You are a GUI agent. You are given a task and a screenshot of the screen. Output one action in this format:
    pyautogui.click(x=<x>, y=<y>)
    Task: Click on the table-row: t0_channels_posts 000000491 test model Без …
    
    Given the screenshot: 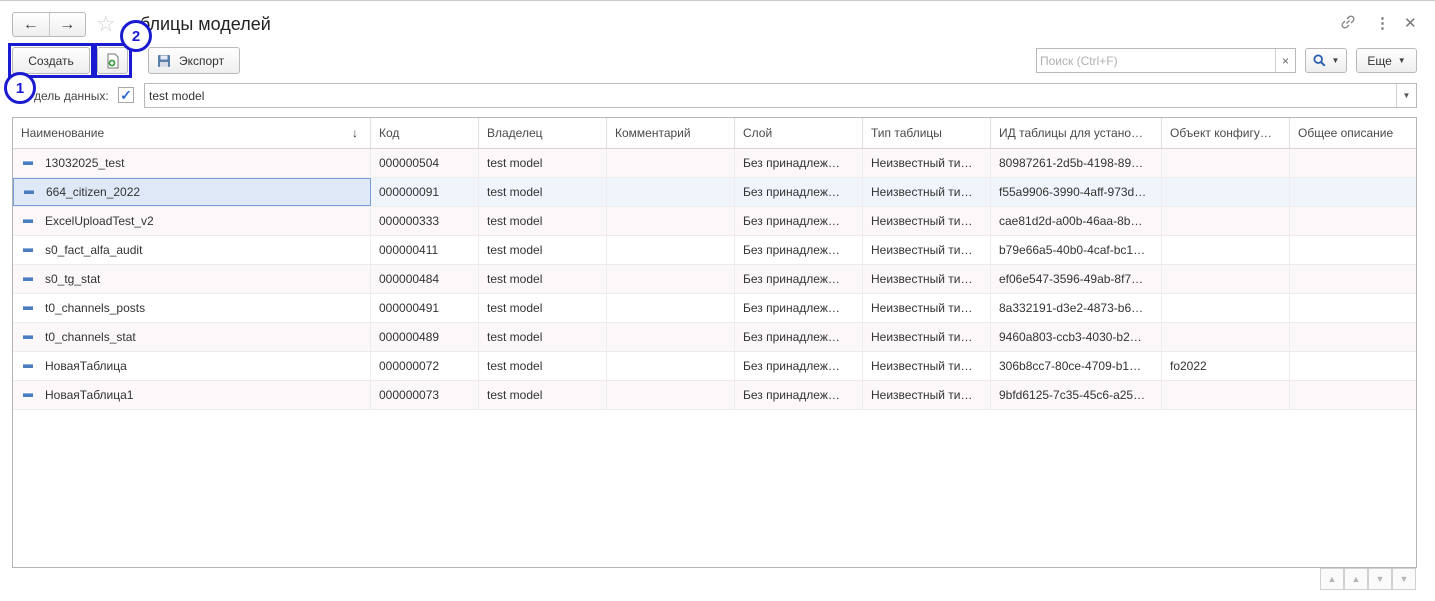 What is the action you would take?
    pyautogui.click(x=714, y=308)
    